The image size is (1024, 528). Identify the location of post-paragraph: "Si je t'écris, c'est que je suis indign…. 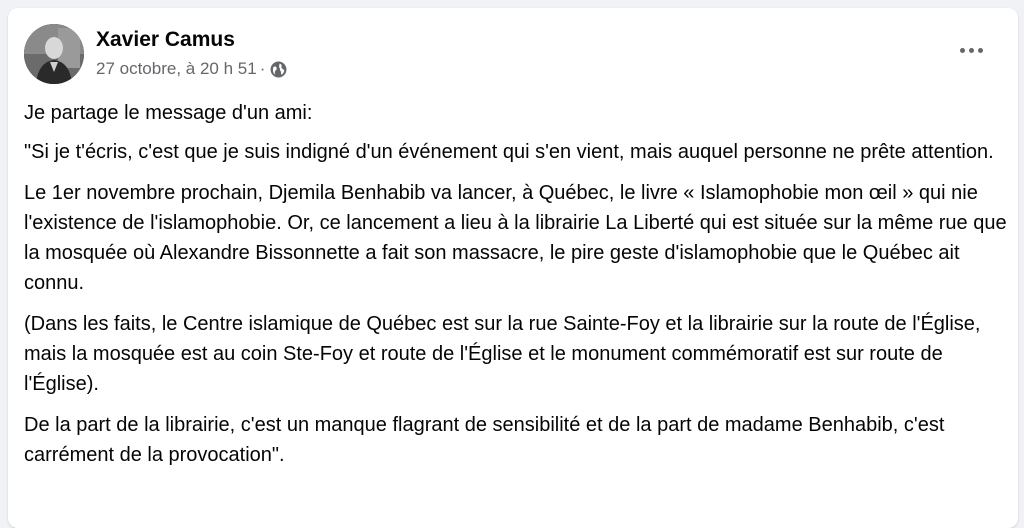
(509, 152).